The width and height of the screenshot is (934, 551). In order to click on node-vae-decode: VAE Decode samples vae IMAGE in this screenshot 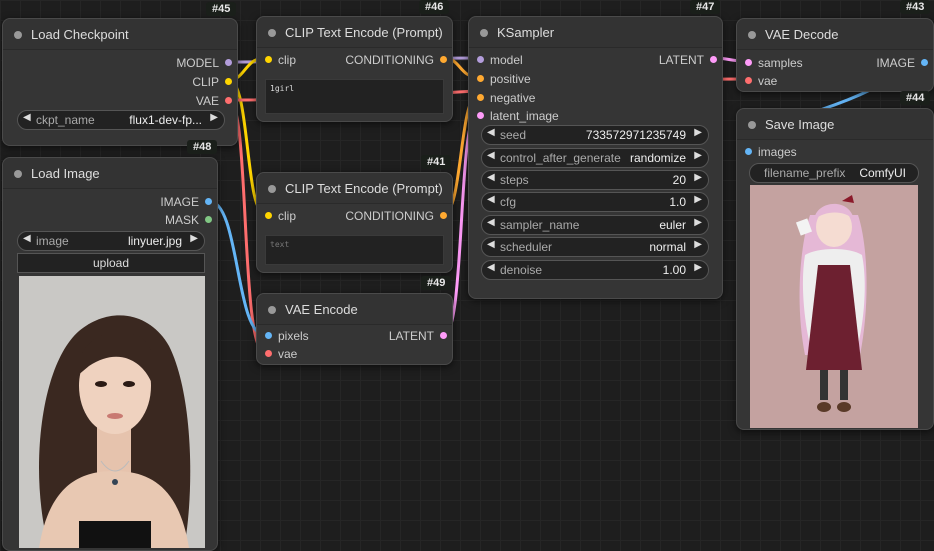, I will do `click(835, 55)`.